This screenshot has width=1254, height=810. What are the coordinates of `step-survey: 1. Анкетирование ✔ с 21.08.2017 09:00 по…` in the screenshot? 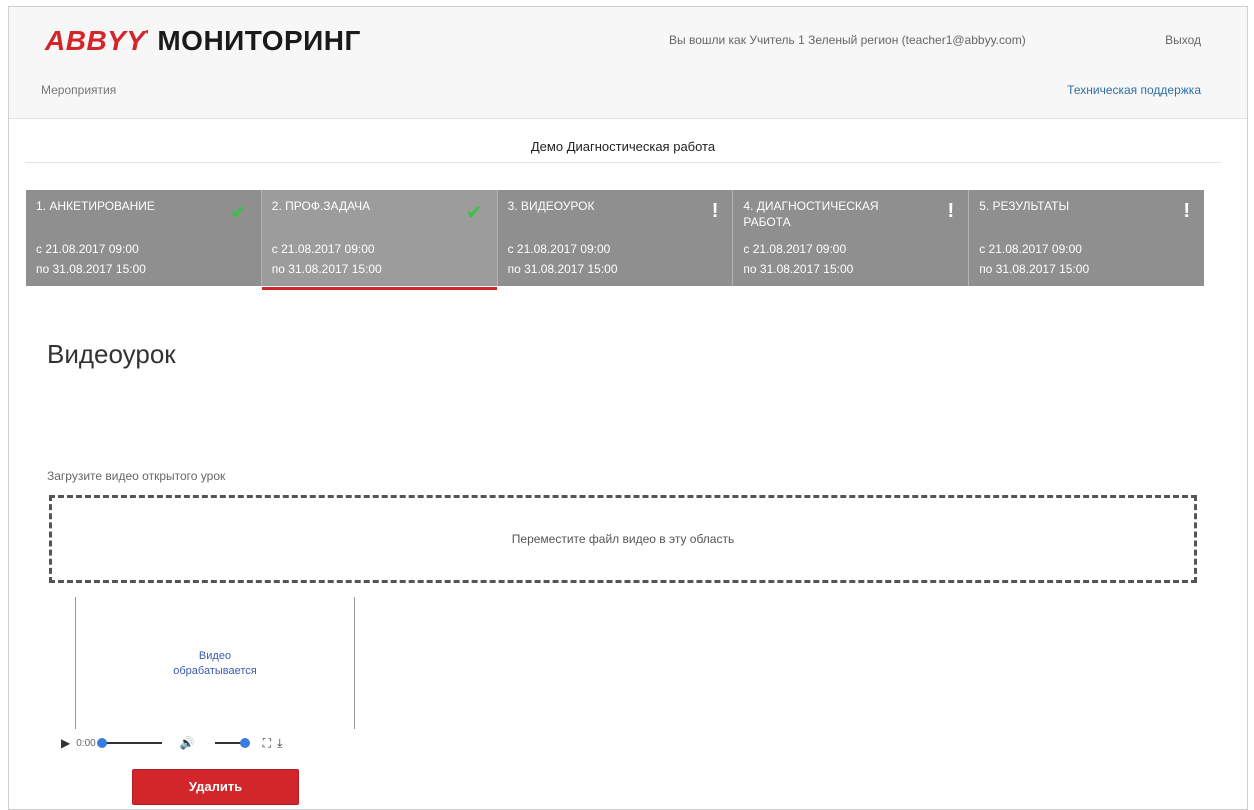 It's located at (144, 238).